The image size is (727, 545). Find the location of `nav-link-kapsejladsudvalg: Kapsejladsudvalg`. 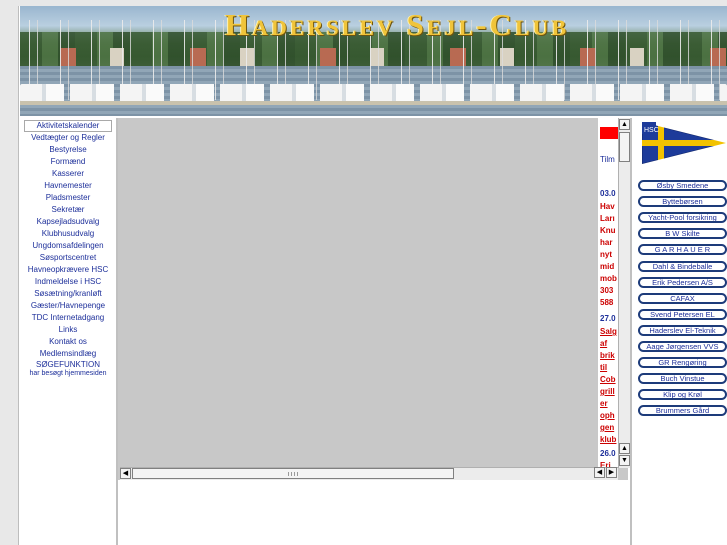

nav-link-kapsejladsudvalg: Kapsejladsudvalg is located at coordinates (68, 222).